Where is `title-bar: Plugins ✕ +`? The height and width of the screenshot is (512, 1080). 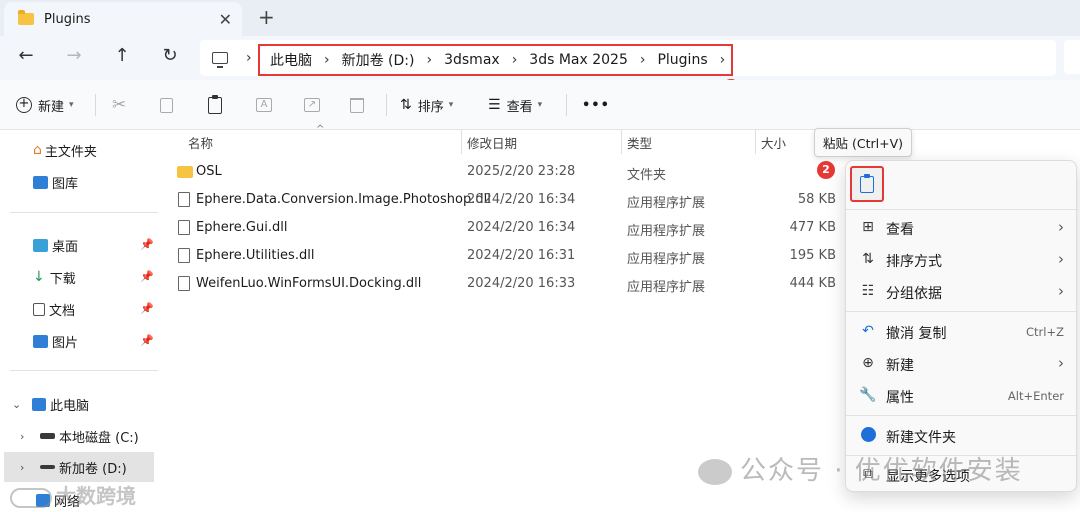
title-bar: Plugins ✕ + is located at coordinates (540, 18).